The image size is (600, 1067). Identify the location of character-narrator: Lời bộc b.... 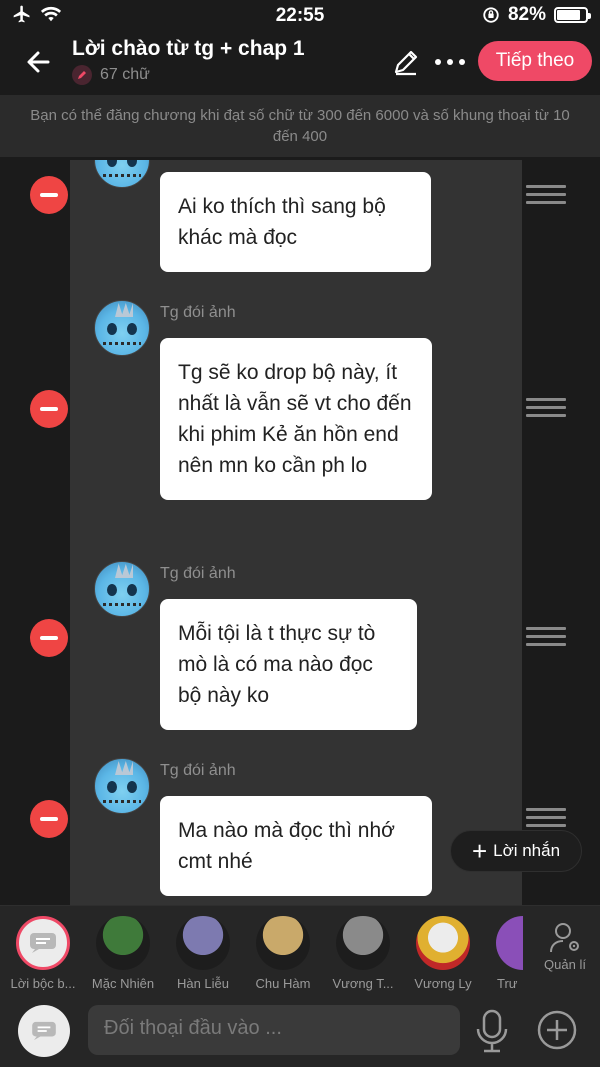
(43, 953).